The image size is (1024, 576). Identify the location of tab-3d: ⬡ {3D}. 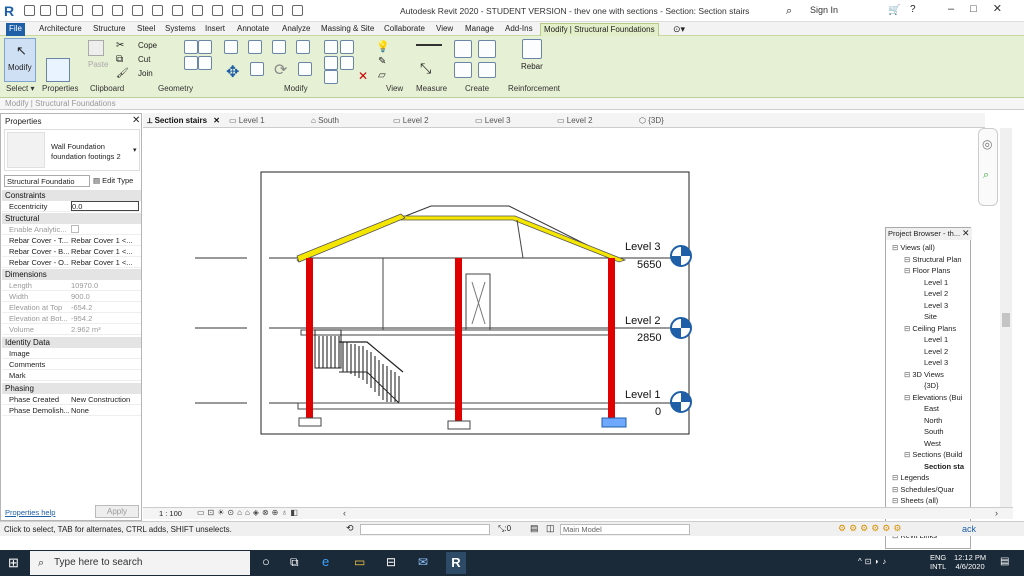
(651, 120).